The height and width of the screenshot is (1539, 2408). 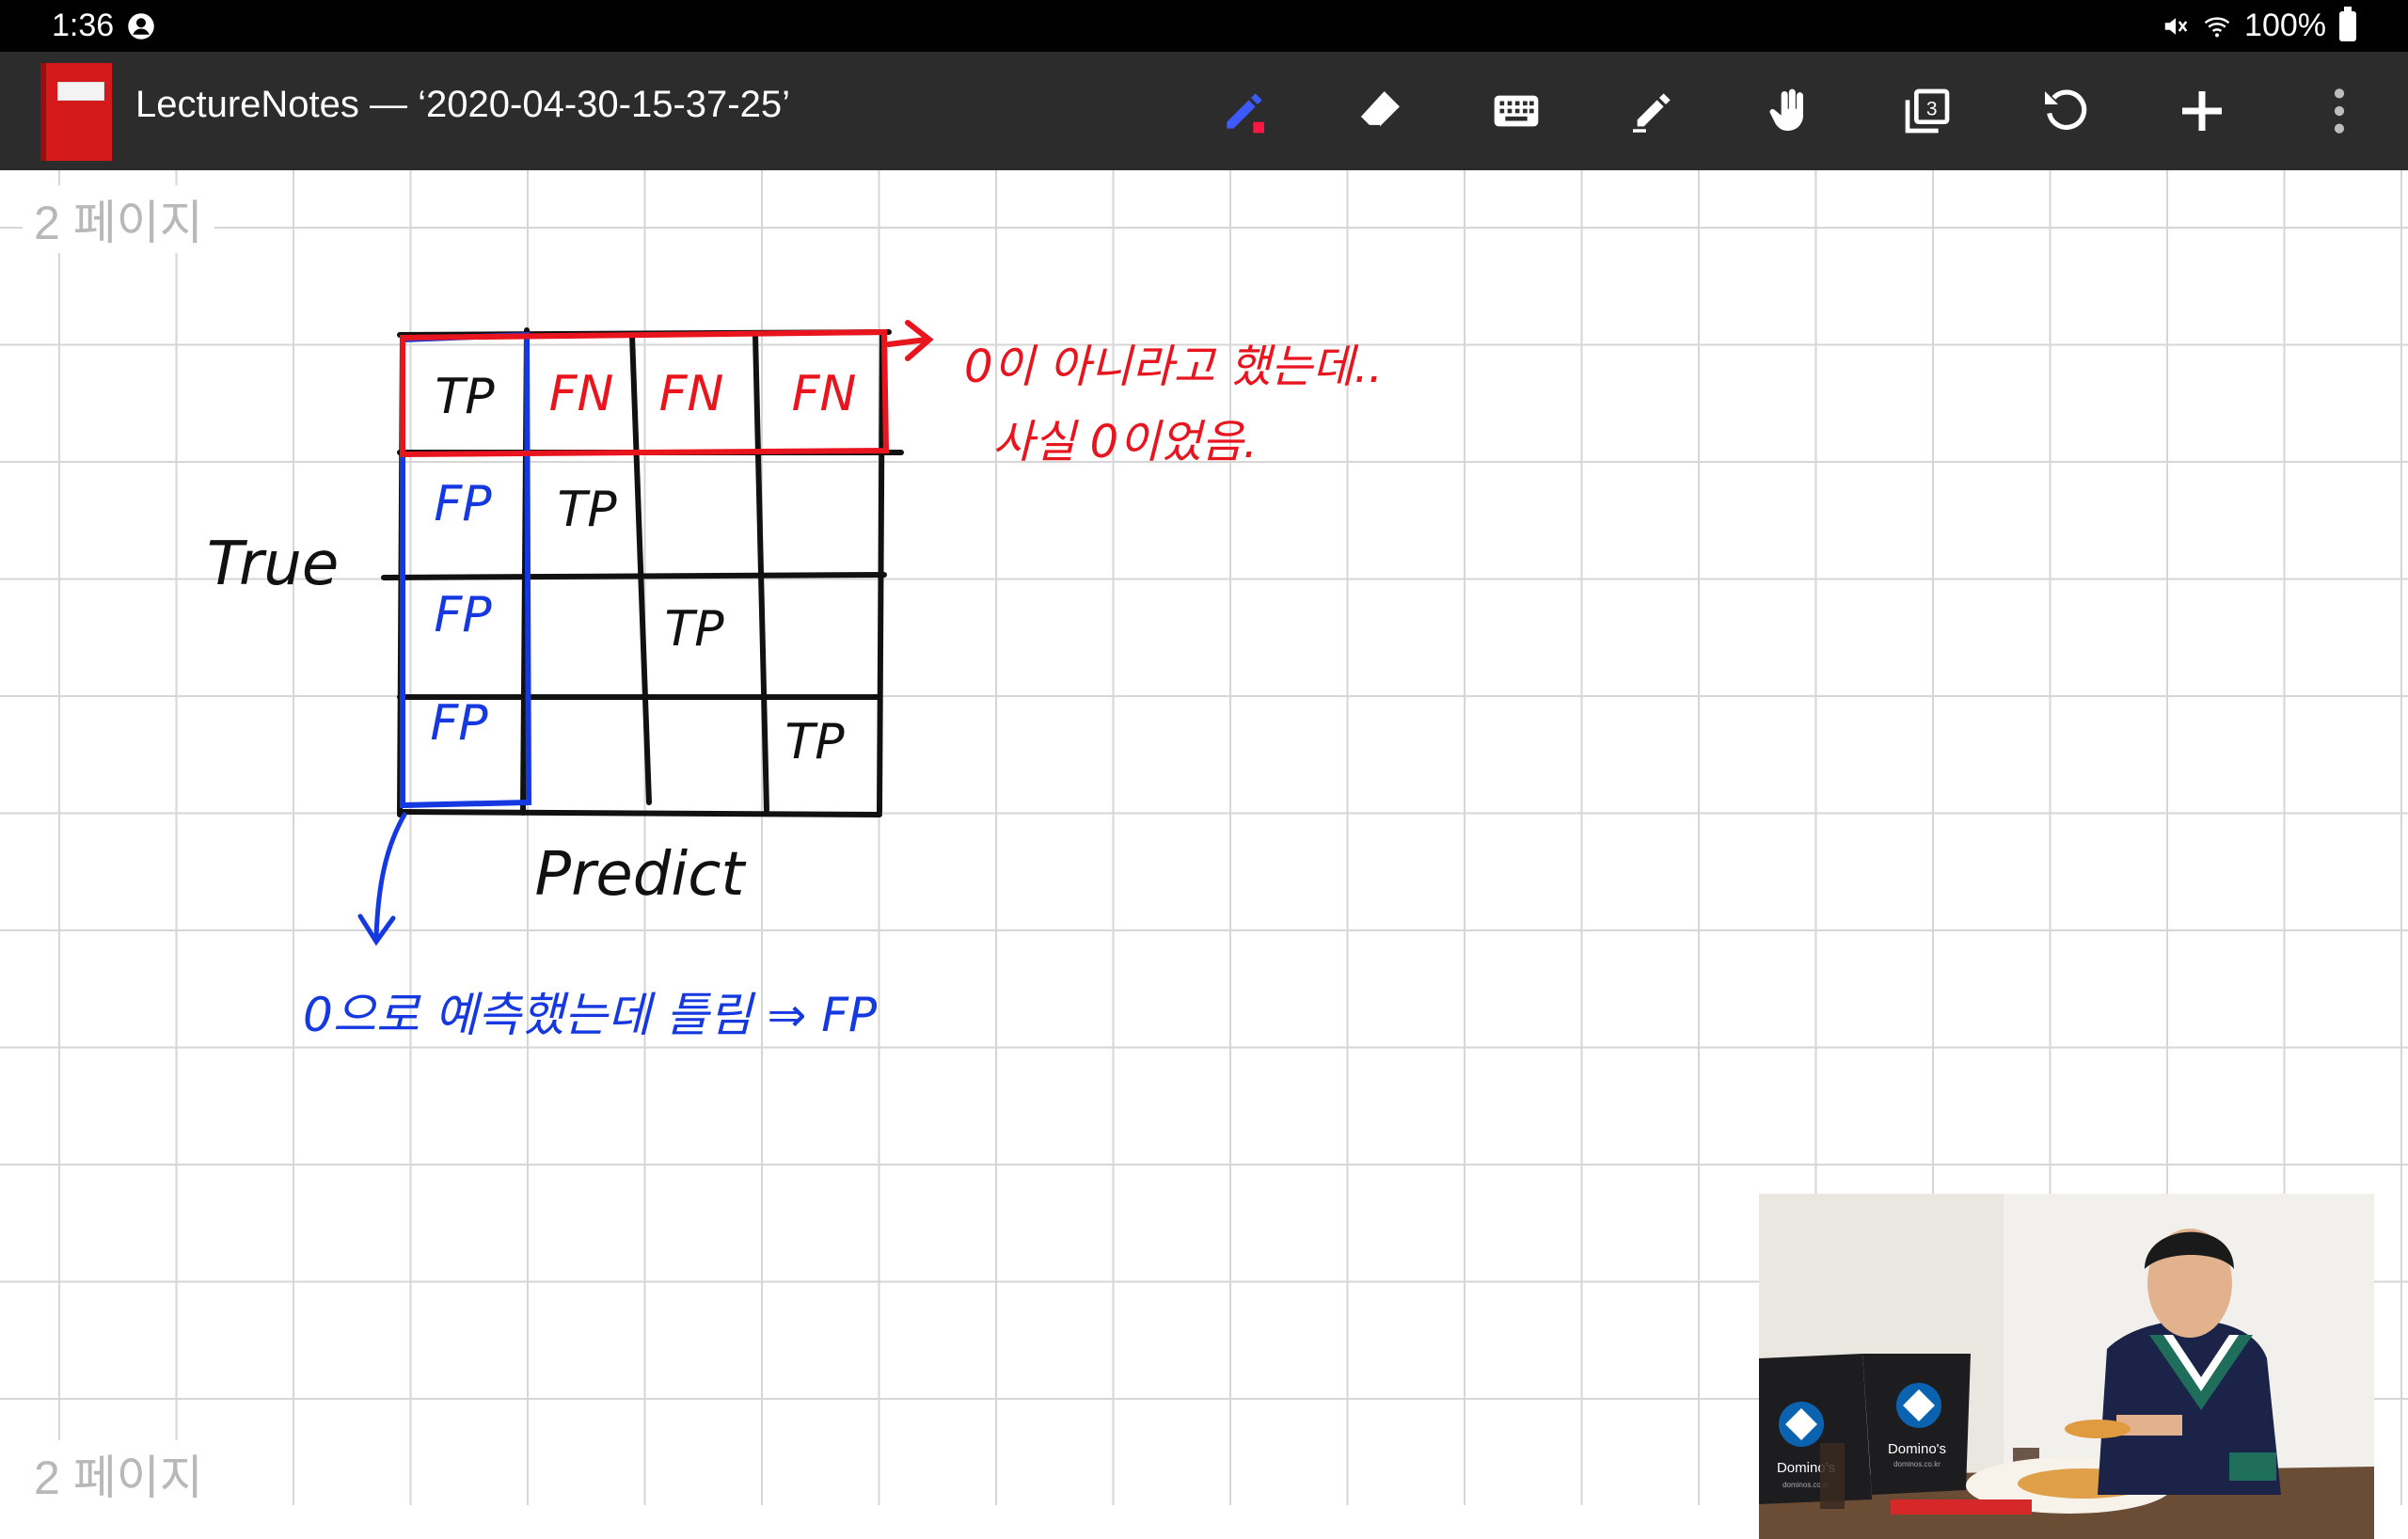 I want to click on notebook-cover-icon, so click(x=76, y=112).